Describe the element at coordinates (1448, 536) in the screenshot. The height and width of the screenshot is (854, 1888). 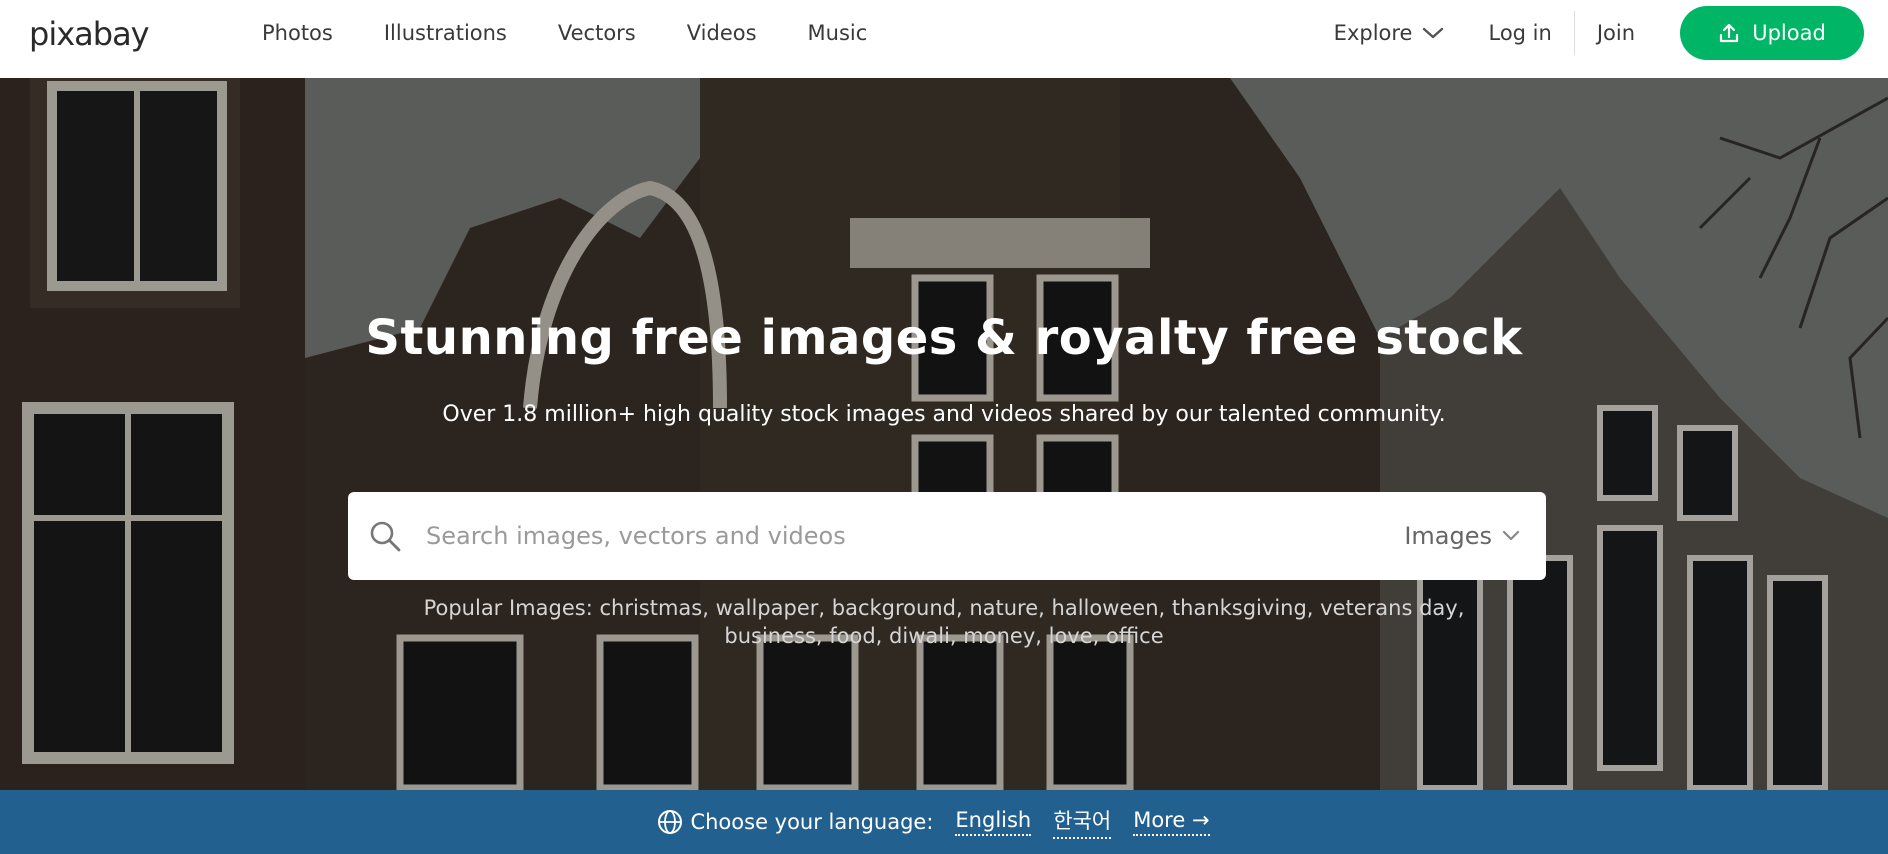
I see `search-type-label: Images` at that location.